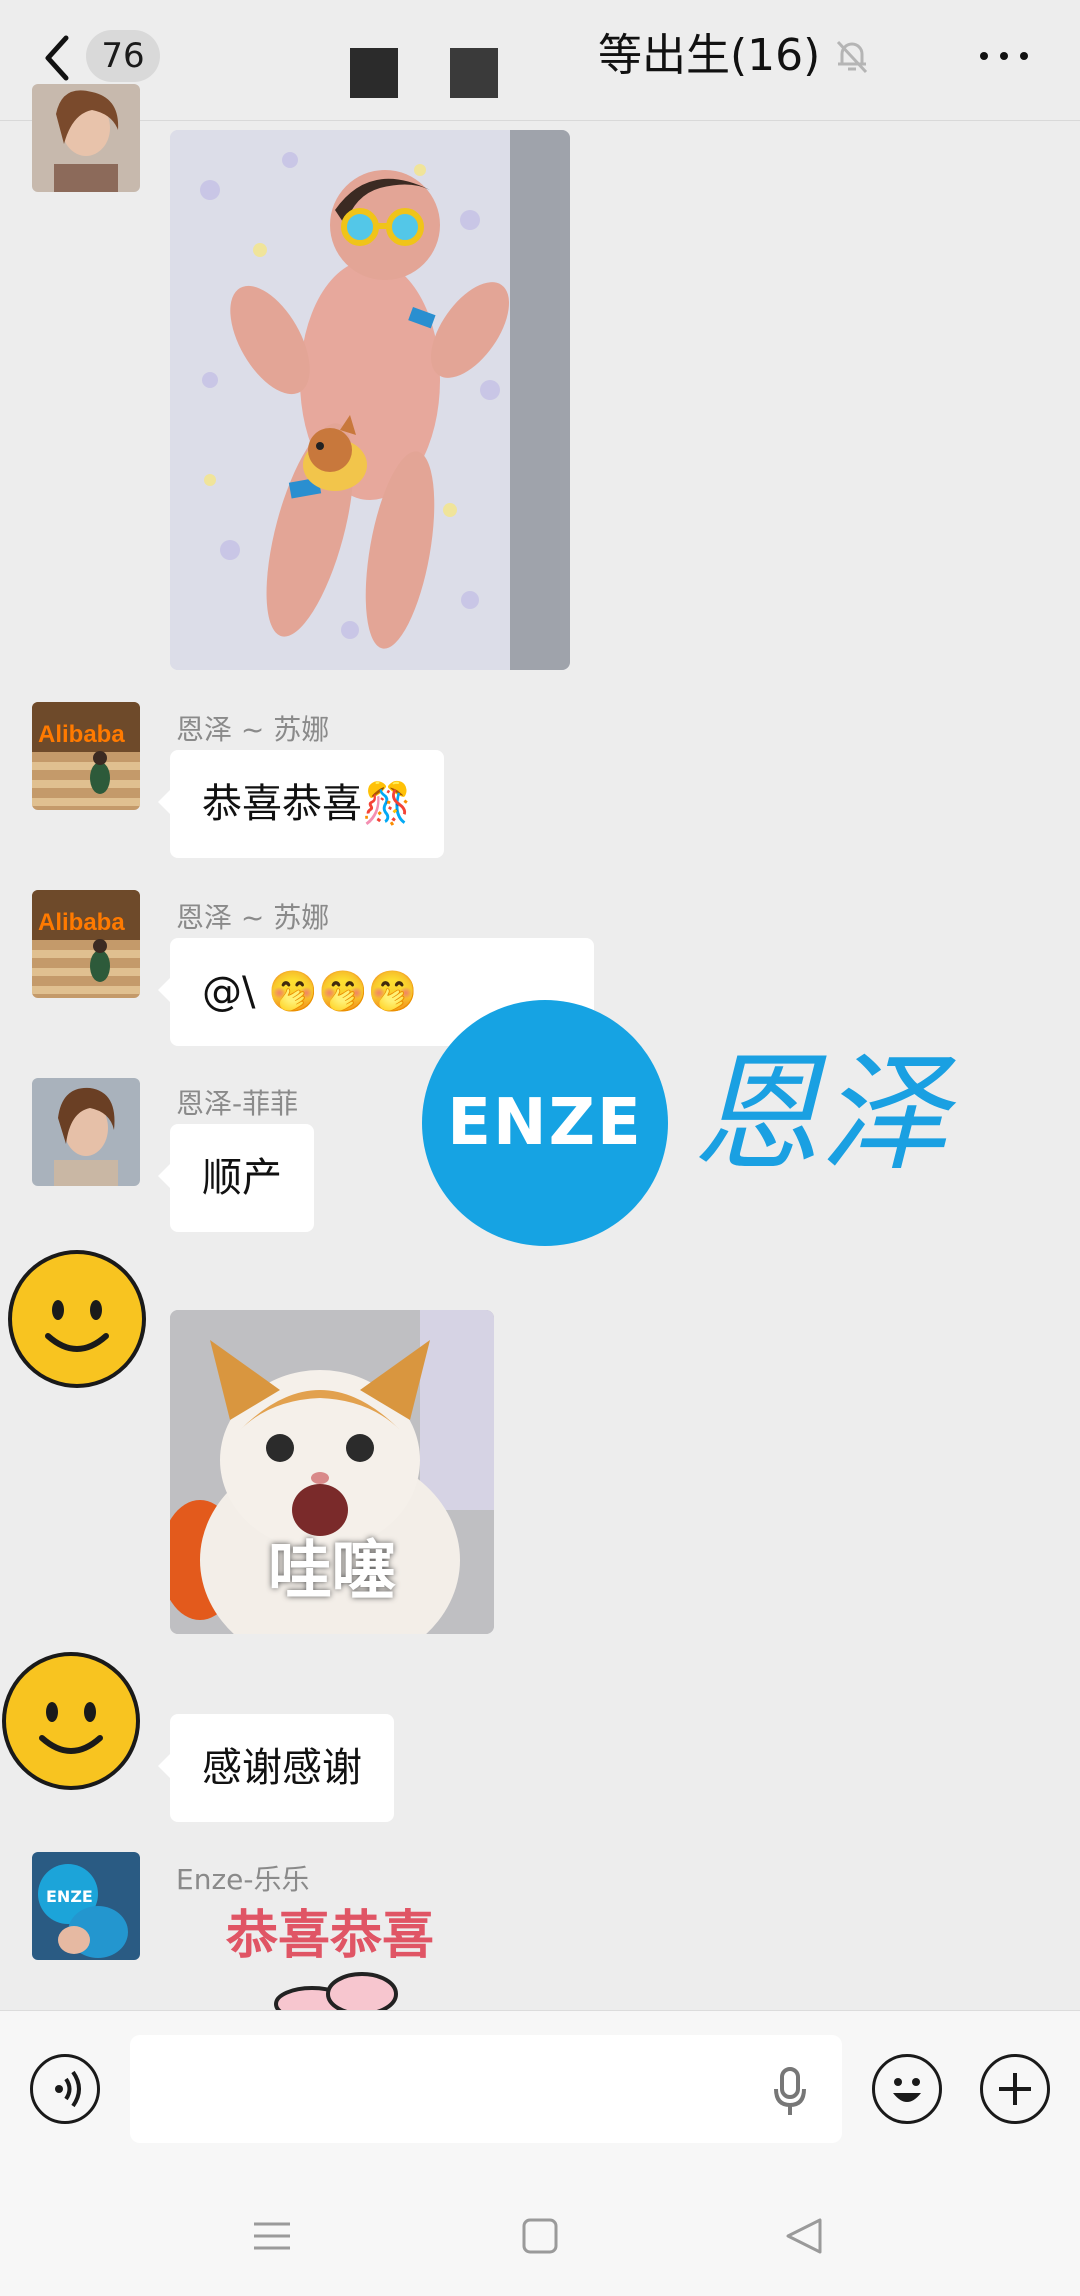 The width and height of the screenshot is (1080, 2296). What do you see at coordinates (301, 804) in the screenshot?
I see `message-bubble: 恭喜恭喜🎊` at bounding box center [301, 804].